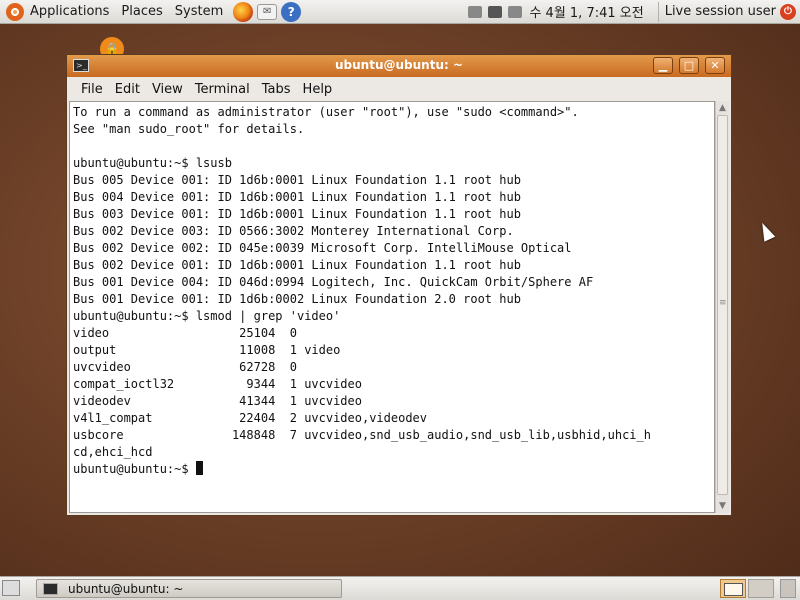 This screenshot has width=800, height=600. Describe the element at coordinates (788, 588) in the screenshot. I see `trash-icon` at that location.